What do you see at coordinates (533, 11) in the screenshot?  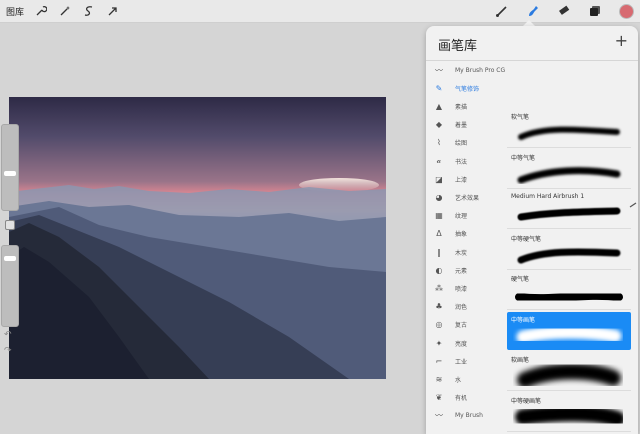 I see `smudge-tool-icon` at bounding box center [533, 11].